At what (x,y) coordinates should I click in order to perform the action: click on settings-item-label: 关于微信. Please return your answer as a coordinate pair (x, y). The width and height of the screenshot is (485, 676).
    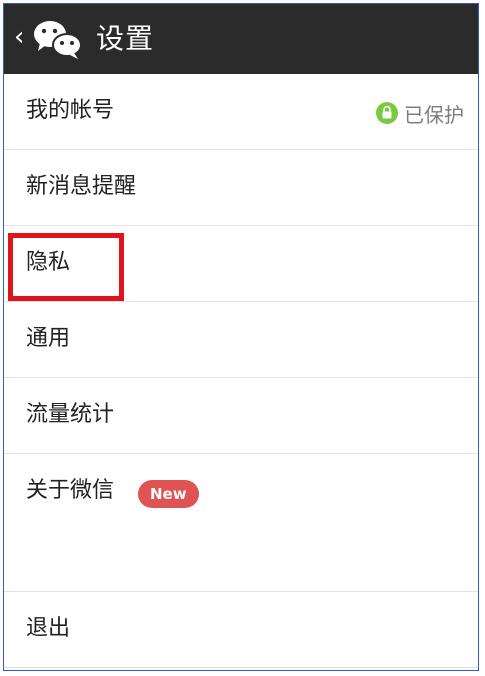
    Looking at the image, I should click on (70, 490).